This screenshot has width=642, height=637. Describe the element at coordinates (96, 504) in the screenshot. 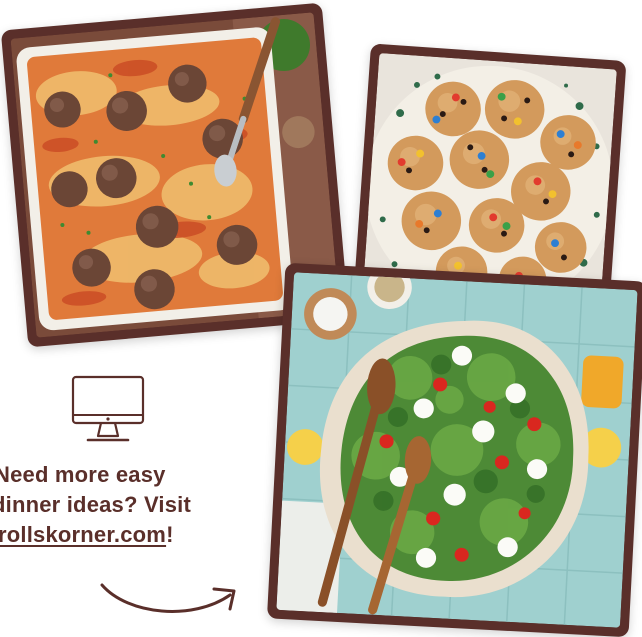

I see `cta-line-2: dinner ideas? Visit` at that location.